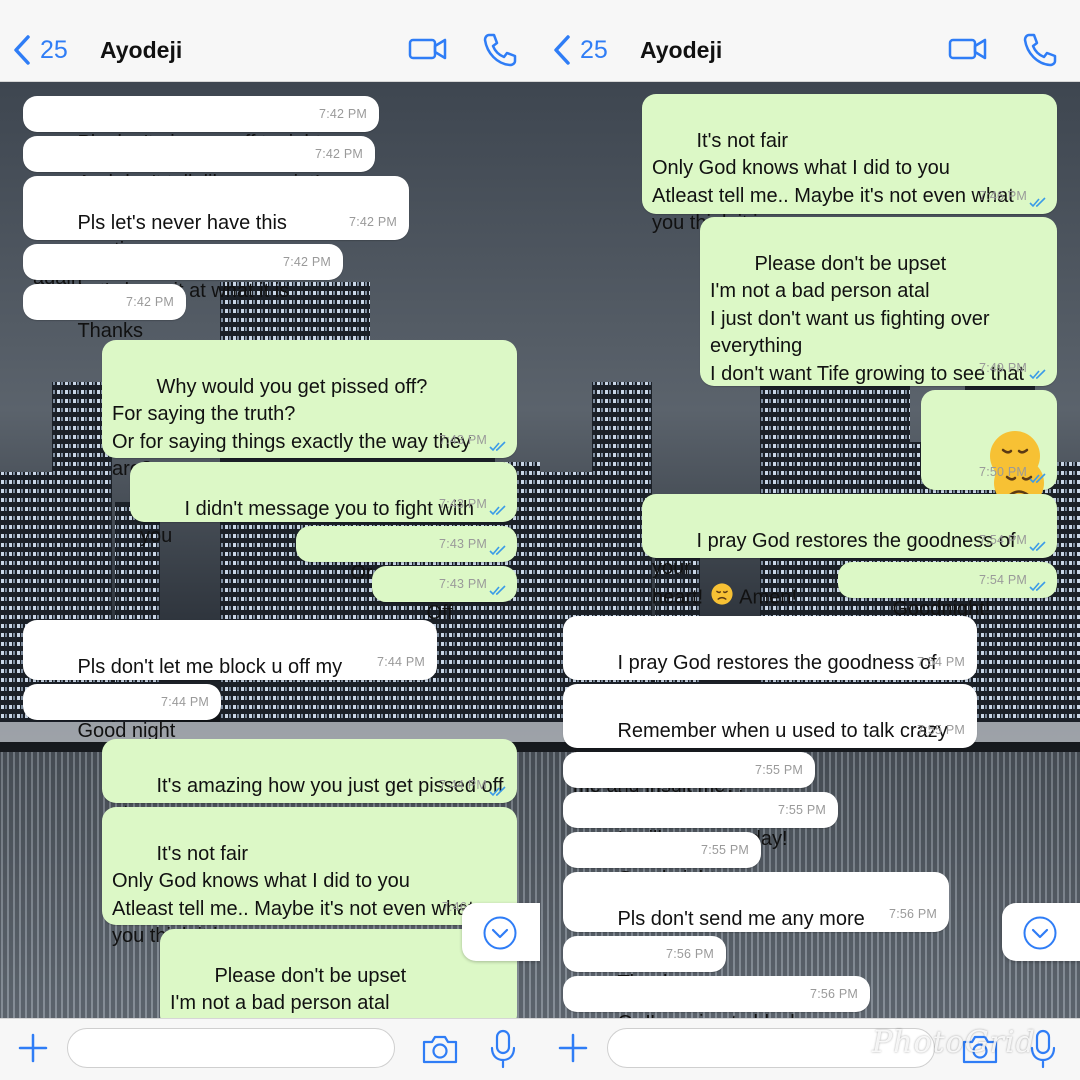 The image size is (1080, 1080). What do you see at coordinates (1003, 471) in the screenshot?
I see `message-time: 7:50 PM` at bounding box center [1003, 471].